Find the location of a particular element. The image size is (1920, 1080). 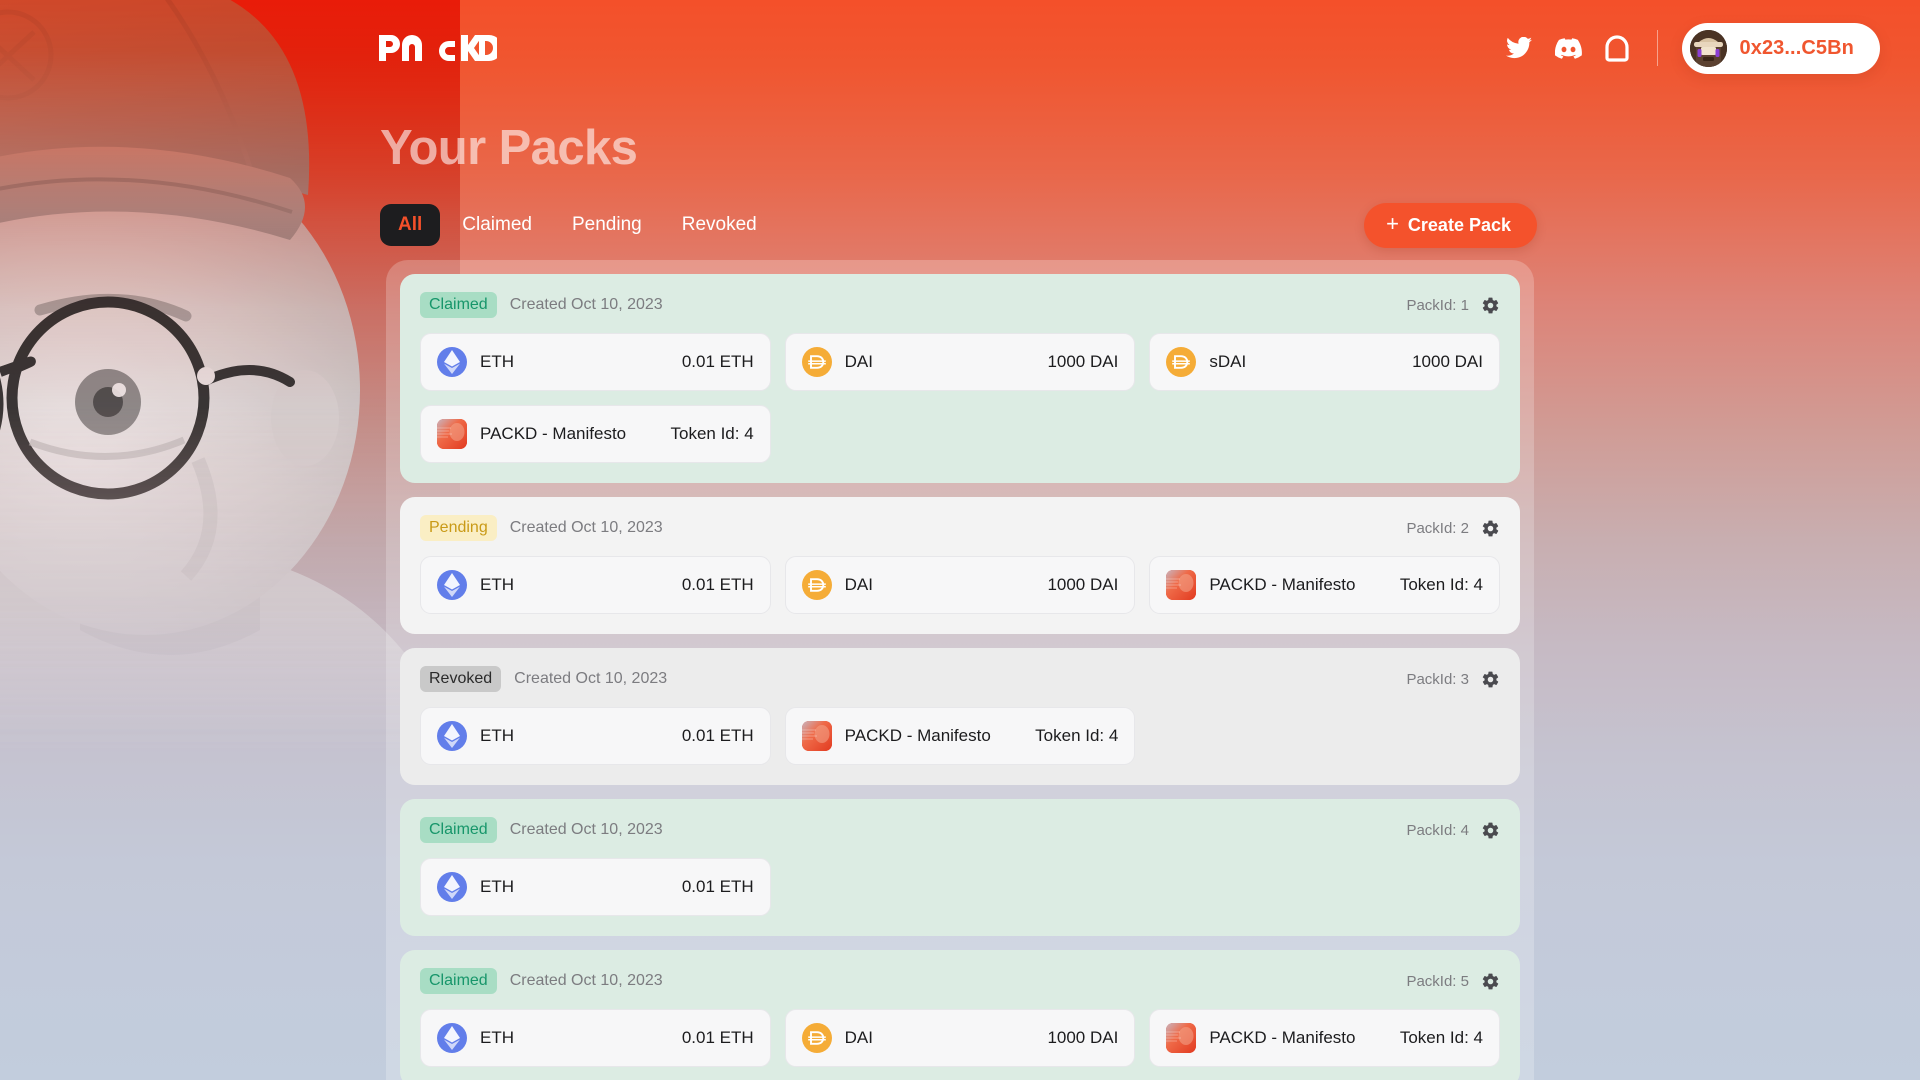

create-pack-label: Create Pack is located at coordinates (1459, 224).